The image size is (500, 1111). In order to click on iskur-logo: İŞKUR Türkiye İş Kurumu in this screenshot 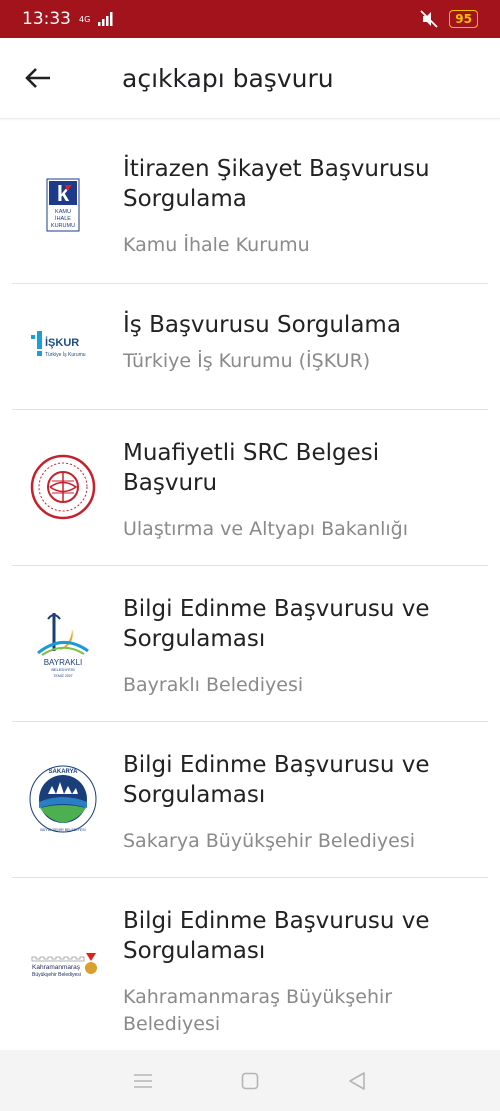, I will do `click(63, 347)`.